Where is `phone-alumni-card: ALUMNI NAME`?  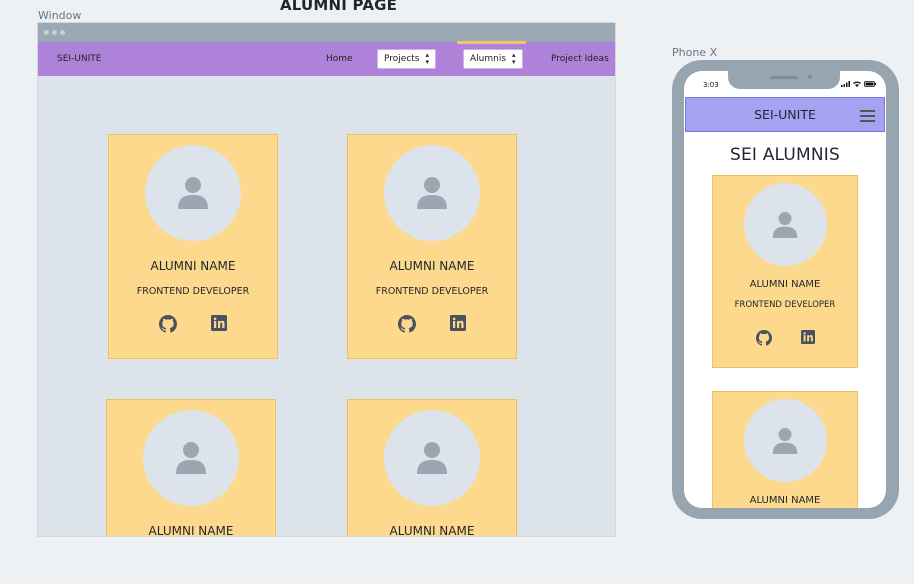 phone-alumni-card: ALUMNI NAME is located at coordinates (785, 449).